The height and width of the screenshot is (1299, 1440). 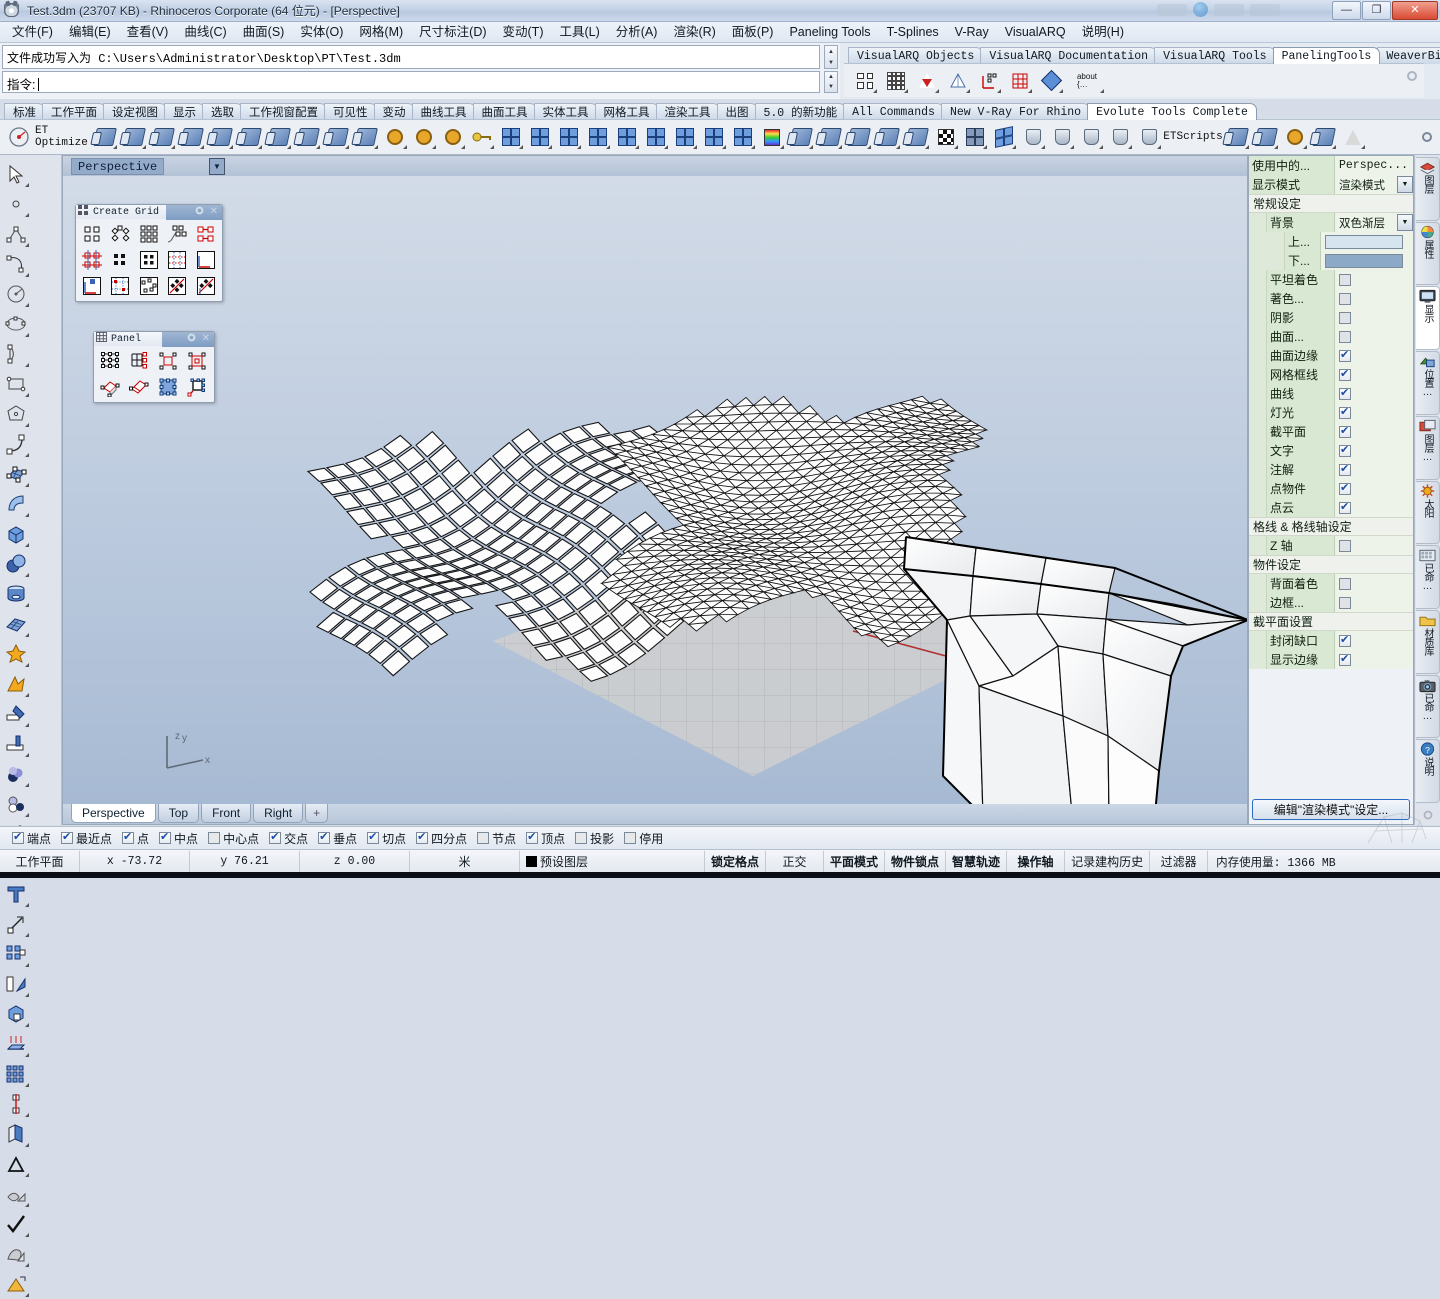 I want to click on et-panel-a-icon, so click(x=801, y=137).